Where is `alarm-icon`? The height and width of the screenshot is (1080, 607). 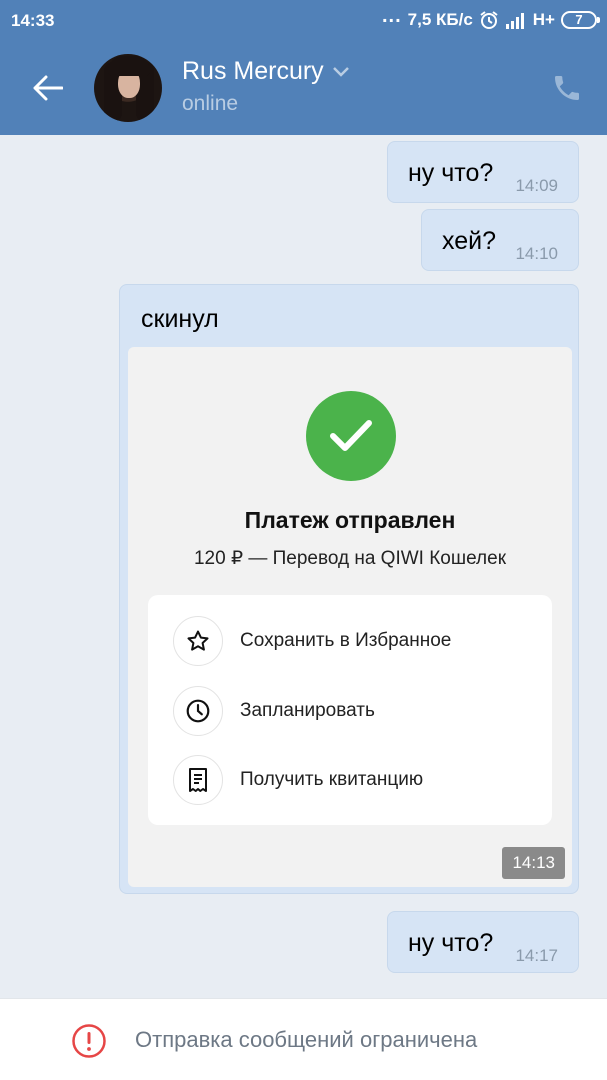 alarm-icon is located at coordinates (489, 20).